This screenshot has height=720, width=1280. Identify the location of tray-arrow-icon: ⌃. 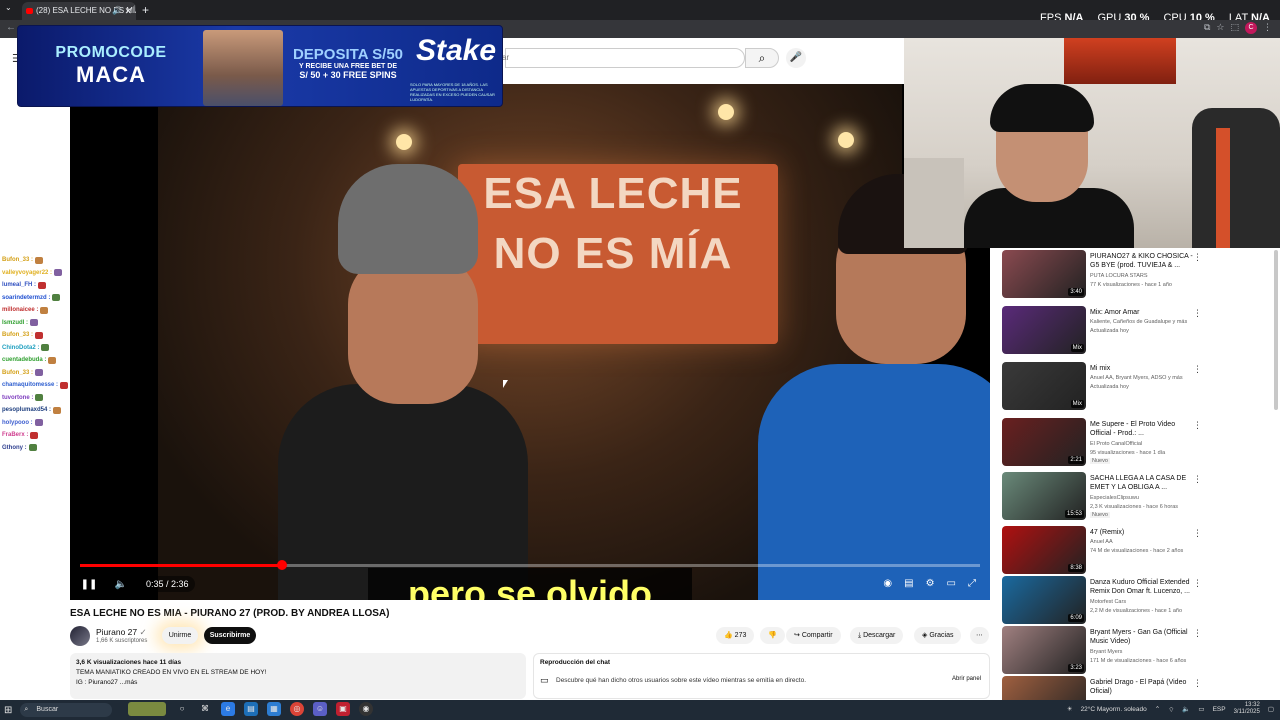
(1157, 709).